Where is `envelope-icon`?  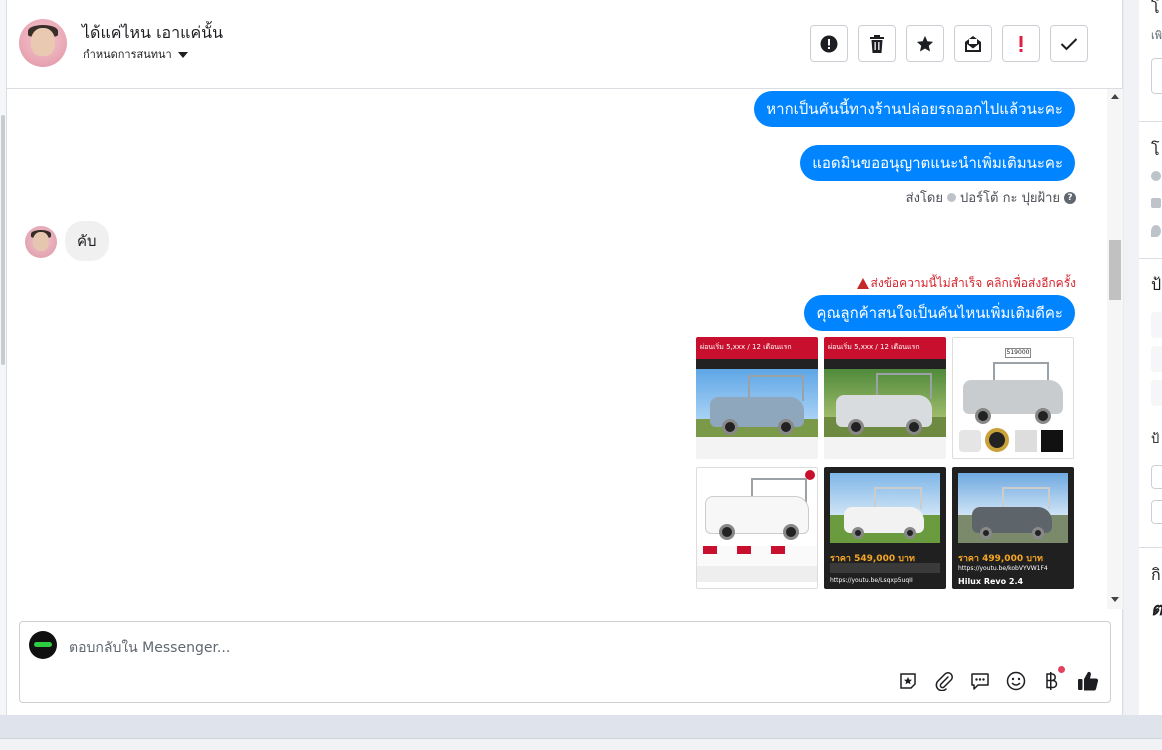 envelope-icon is located at coordinates (973, 43).